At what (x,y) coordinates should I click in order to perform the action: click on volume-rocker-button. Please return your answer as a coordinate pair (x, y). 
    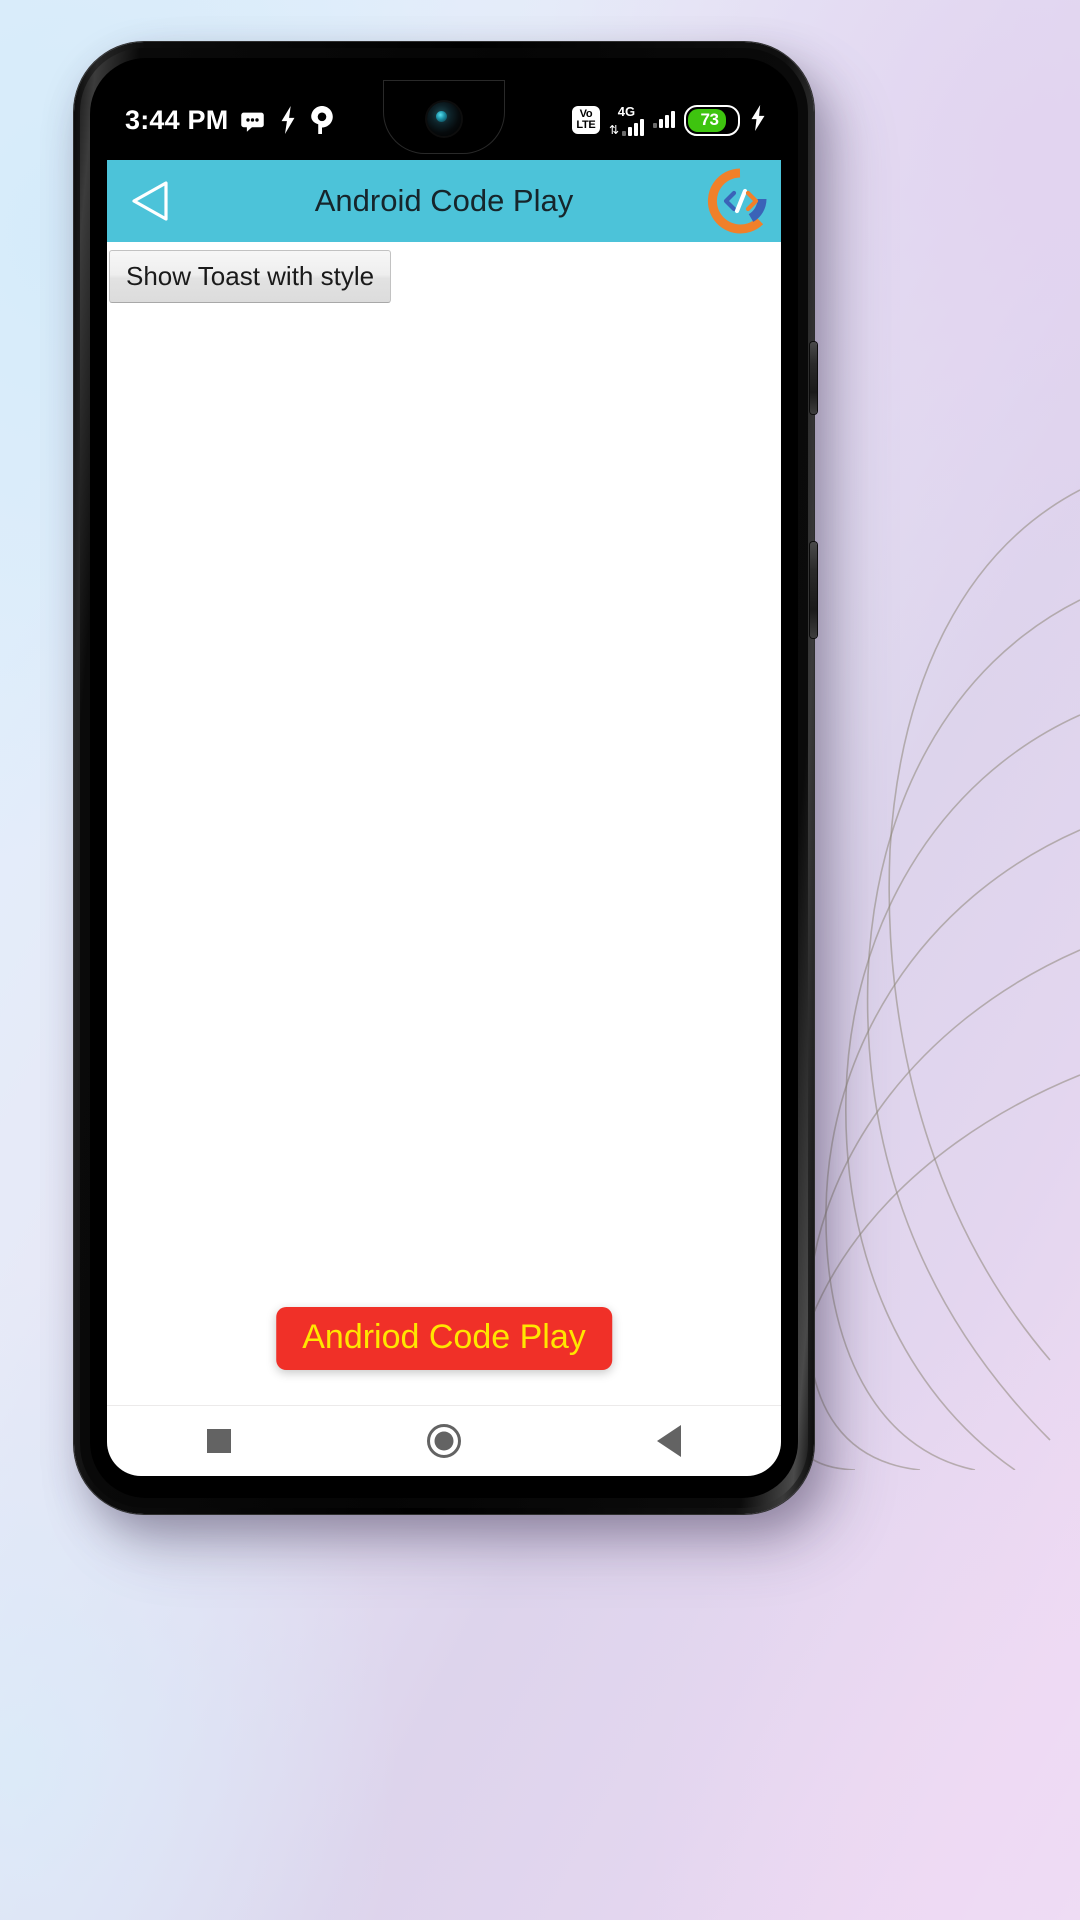
    Looking at the image, I should click on (813, 378).